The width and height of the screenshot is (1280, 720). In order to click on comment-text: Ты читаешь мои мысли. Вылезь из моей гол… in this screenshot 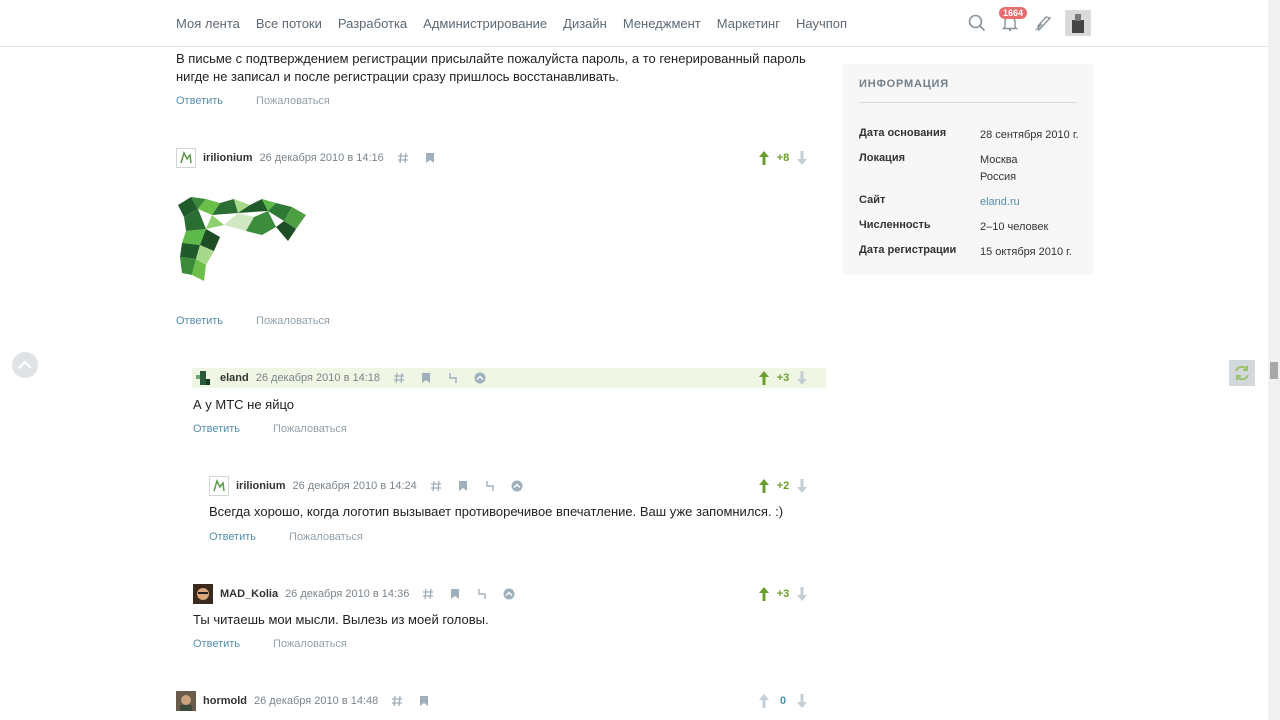, I will do `click(341, 619)`.